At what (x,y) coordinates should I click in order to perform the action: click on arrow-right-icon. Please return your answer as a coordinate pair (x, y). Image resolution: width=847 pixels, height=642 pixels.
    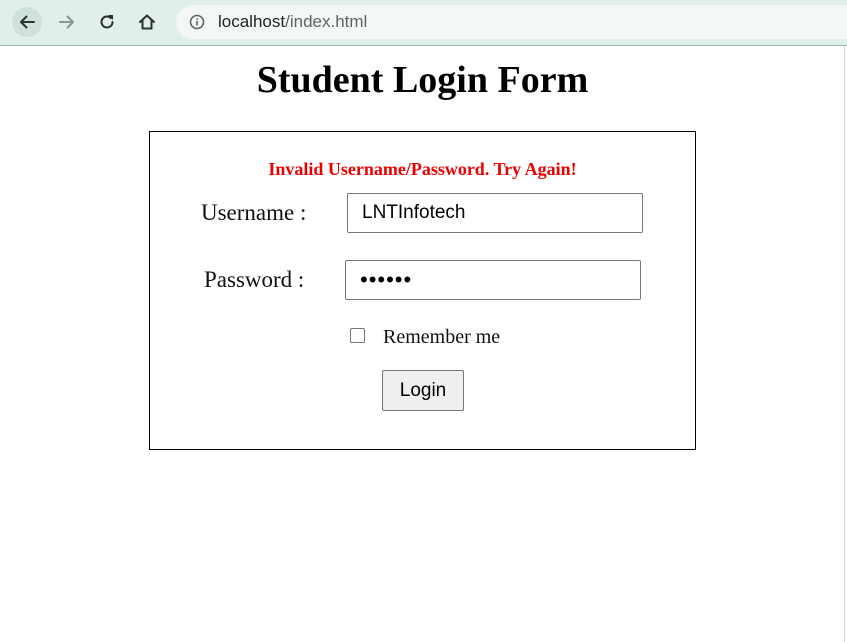
    Looking at the image, I should click on (66, 22).